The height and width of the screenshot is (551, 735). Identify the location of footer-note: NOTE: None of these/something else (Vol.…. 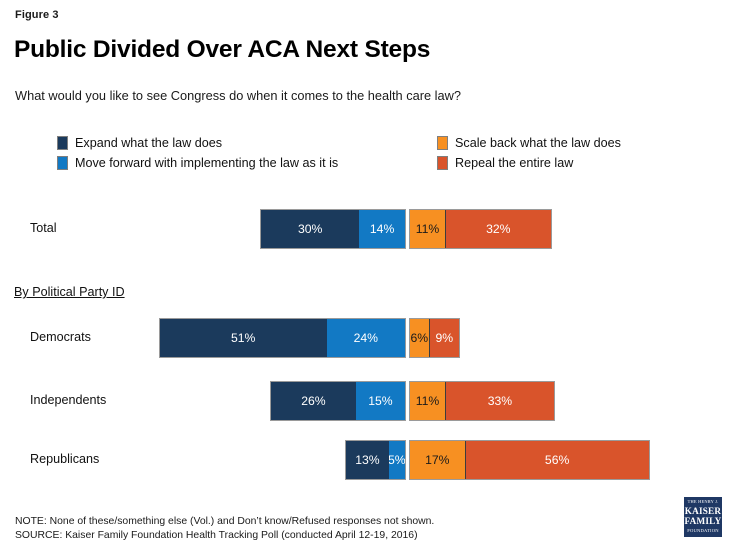
(225, 521).